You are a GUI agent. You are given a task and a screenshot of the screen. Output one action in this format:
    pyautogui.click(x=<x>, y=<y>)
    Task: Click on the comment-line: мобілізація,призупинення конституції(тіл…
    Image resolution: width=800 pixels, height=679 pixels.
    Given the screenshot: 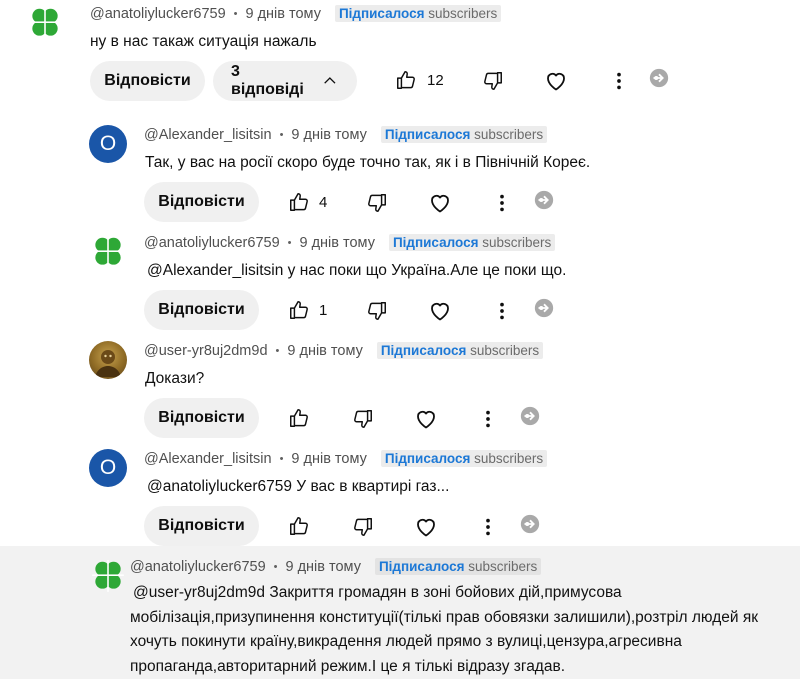 What is the action you would take?
    pyautogui.click(x=444, y=617)
    